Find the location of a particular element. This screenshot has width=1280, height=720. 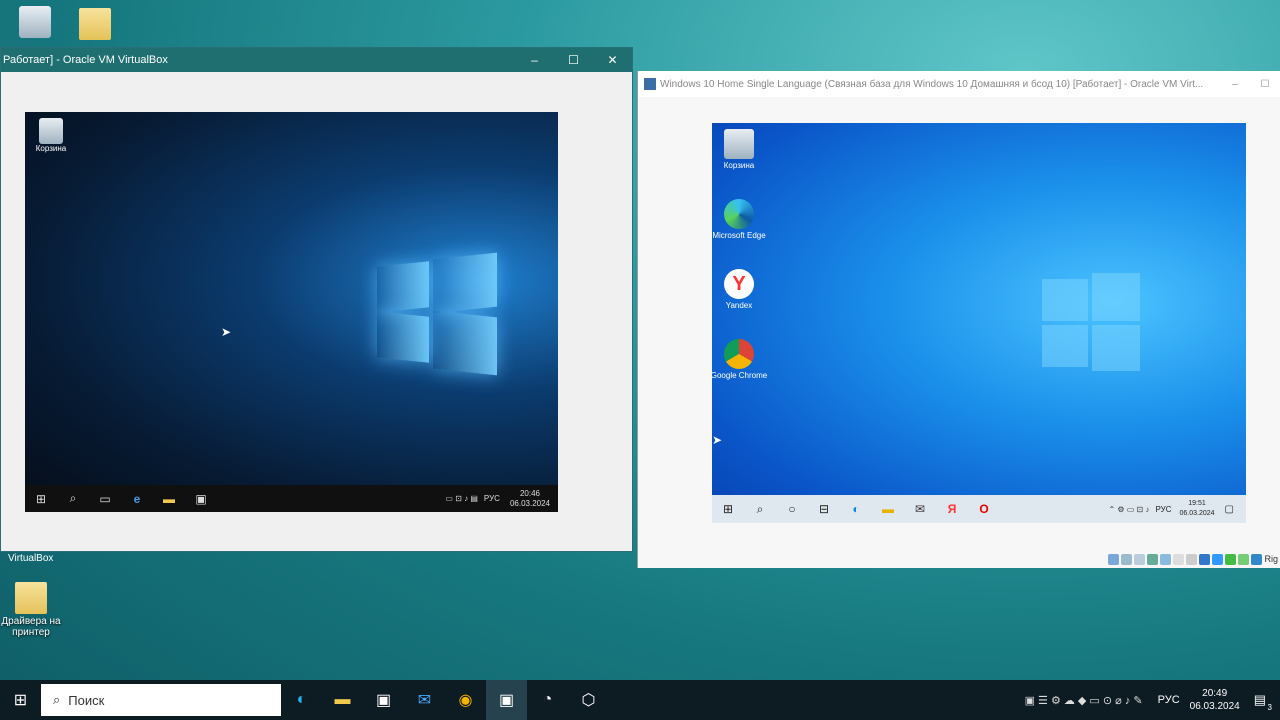

shared-folder-icon is located at coordinates (1179, 559).